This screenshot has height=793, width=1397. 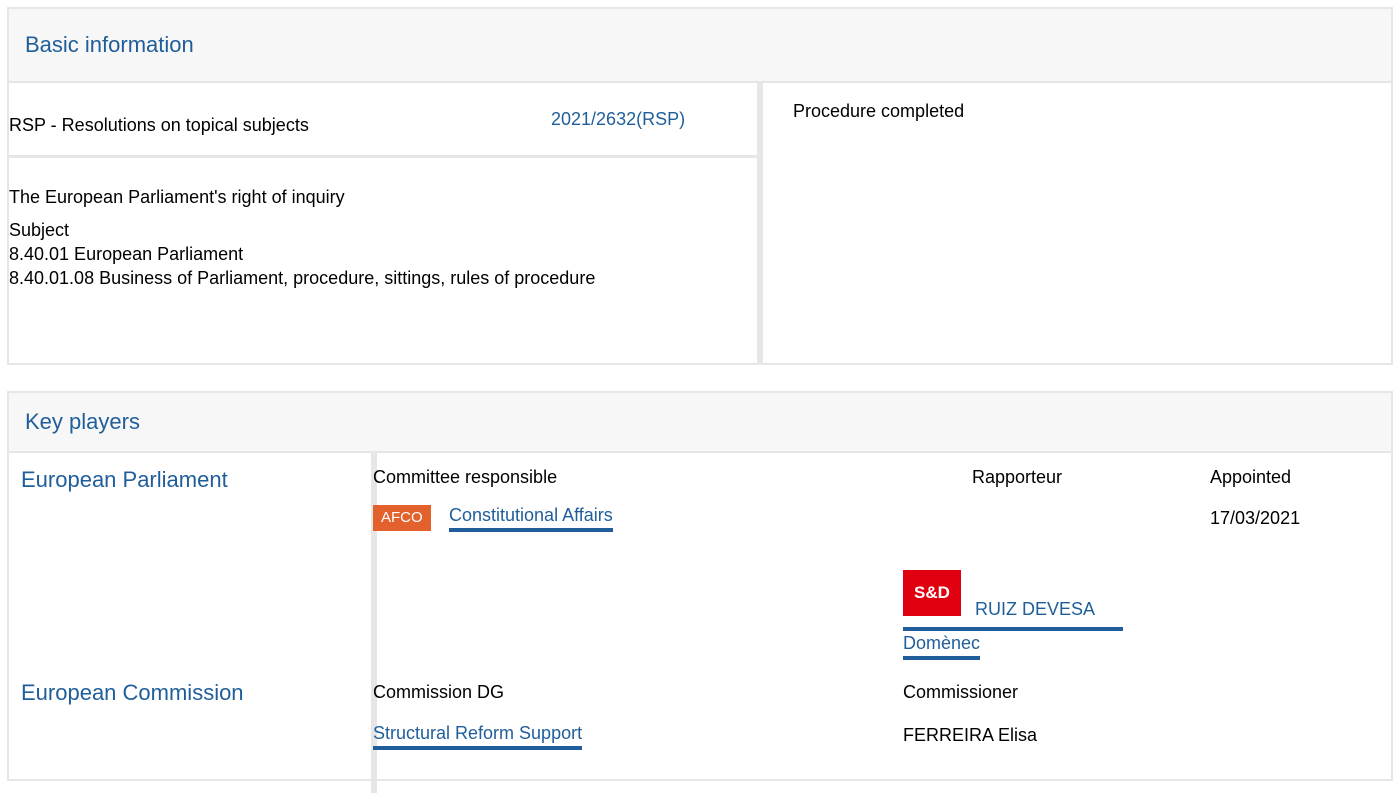 I want to click on commissioner-name: FERREIRA Elisa, so click(x=970, y=735).